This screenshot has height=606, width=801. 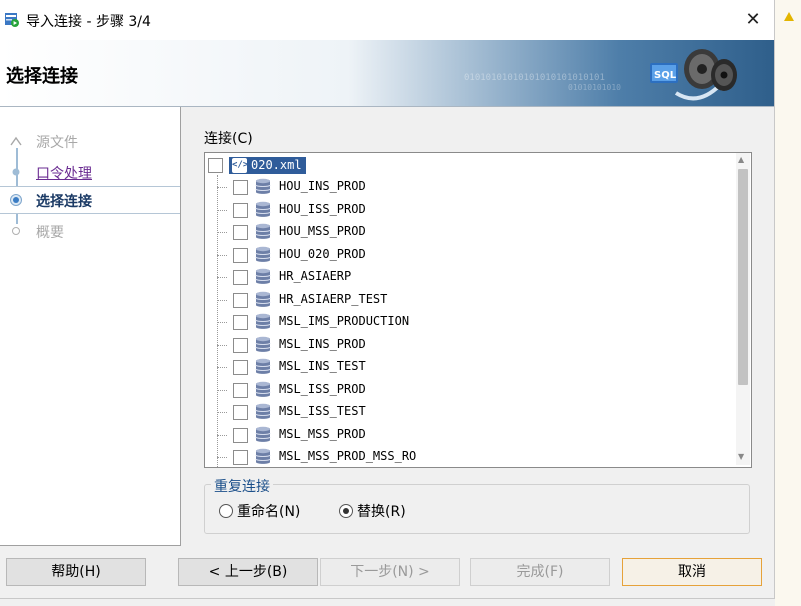 I want to click on scroll-down-icon: ▼, so click(x=741, y=456).